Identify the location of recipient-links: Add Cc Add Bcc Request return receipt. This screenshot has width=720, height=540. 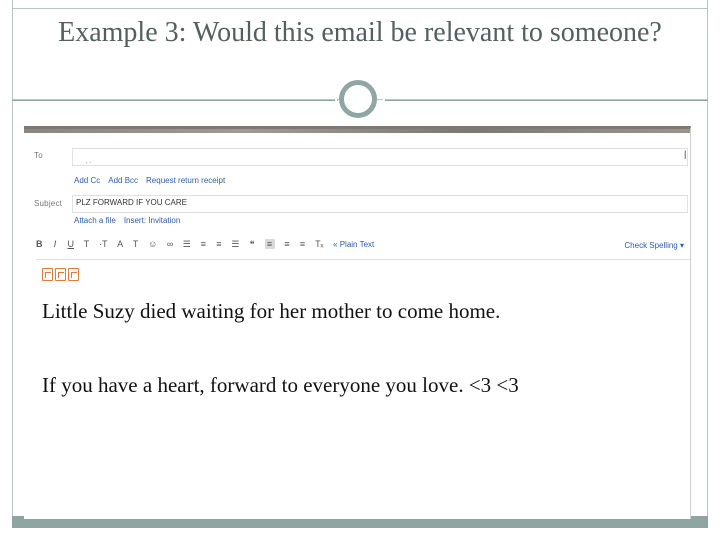
(153, 180).